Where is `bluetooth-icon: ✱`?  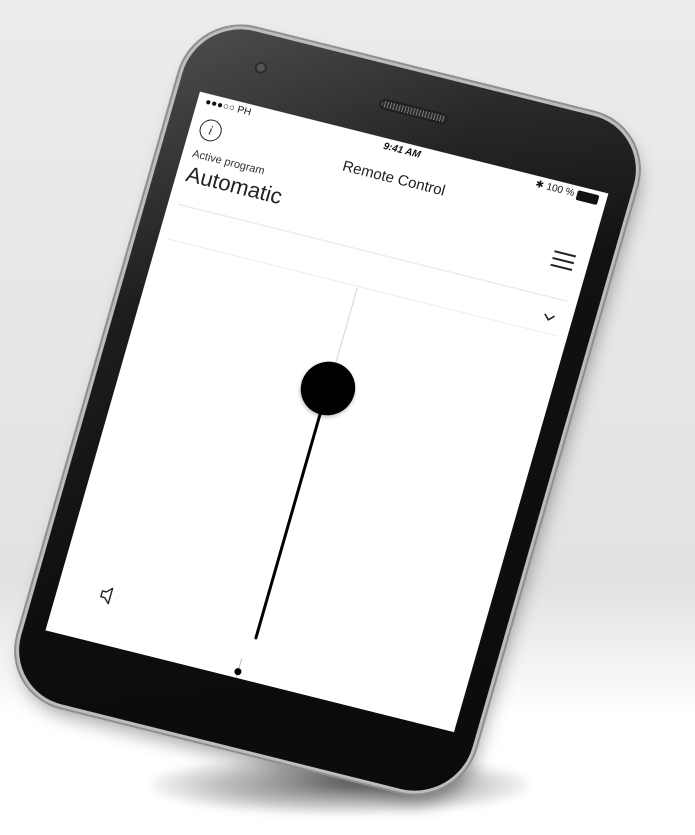
bluetooth-icon: ✱ is located at coordinates (539, 185).